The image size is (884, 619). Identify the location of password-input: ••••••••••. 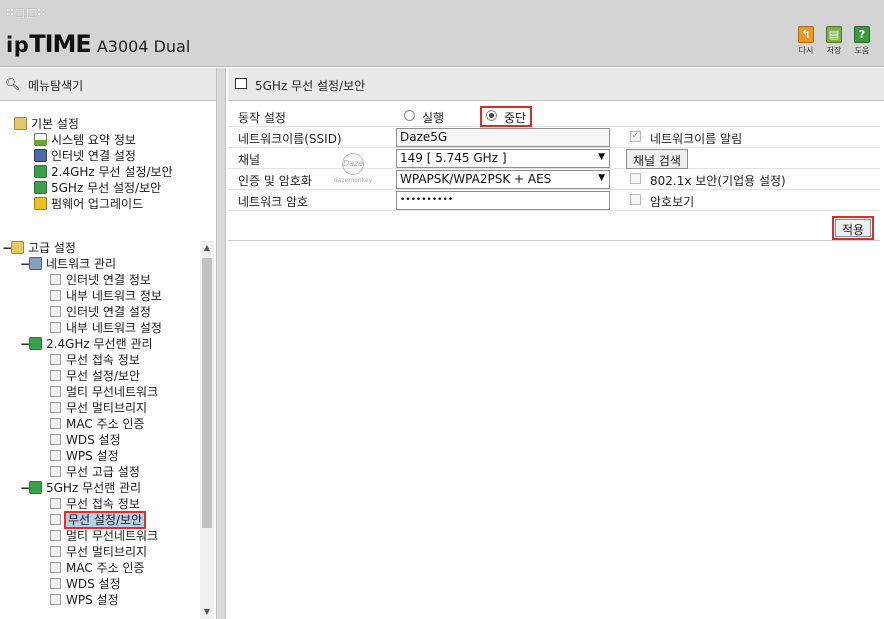
(503, 200).